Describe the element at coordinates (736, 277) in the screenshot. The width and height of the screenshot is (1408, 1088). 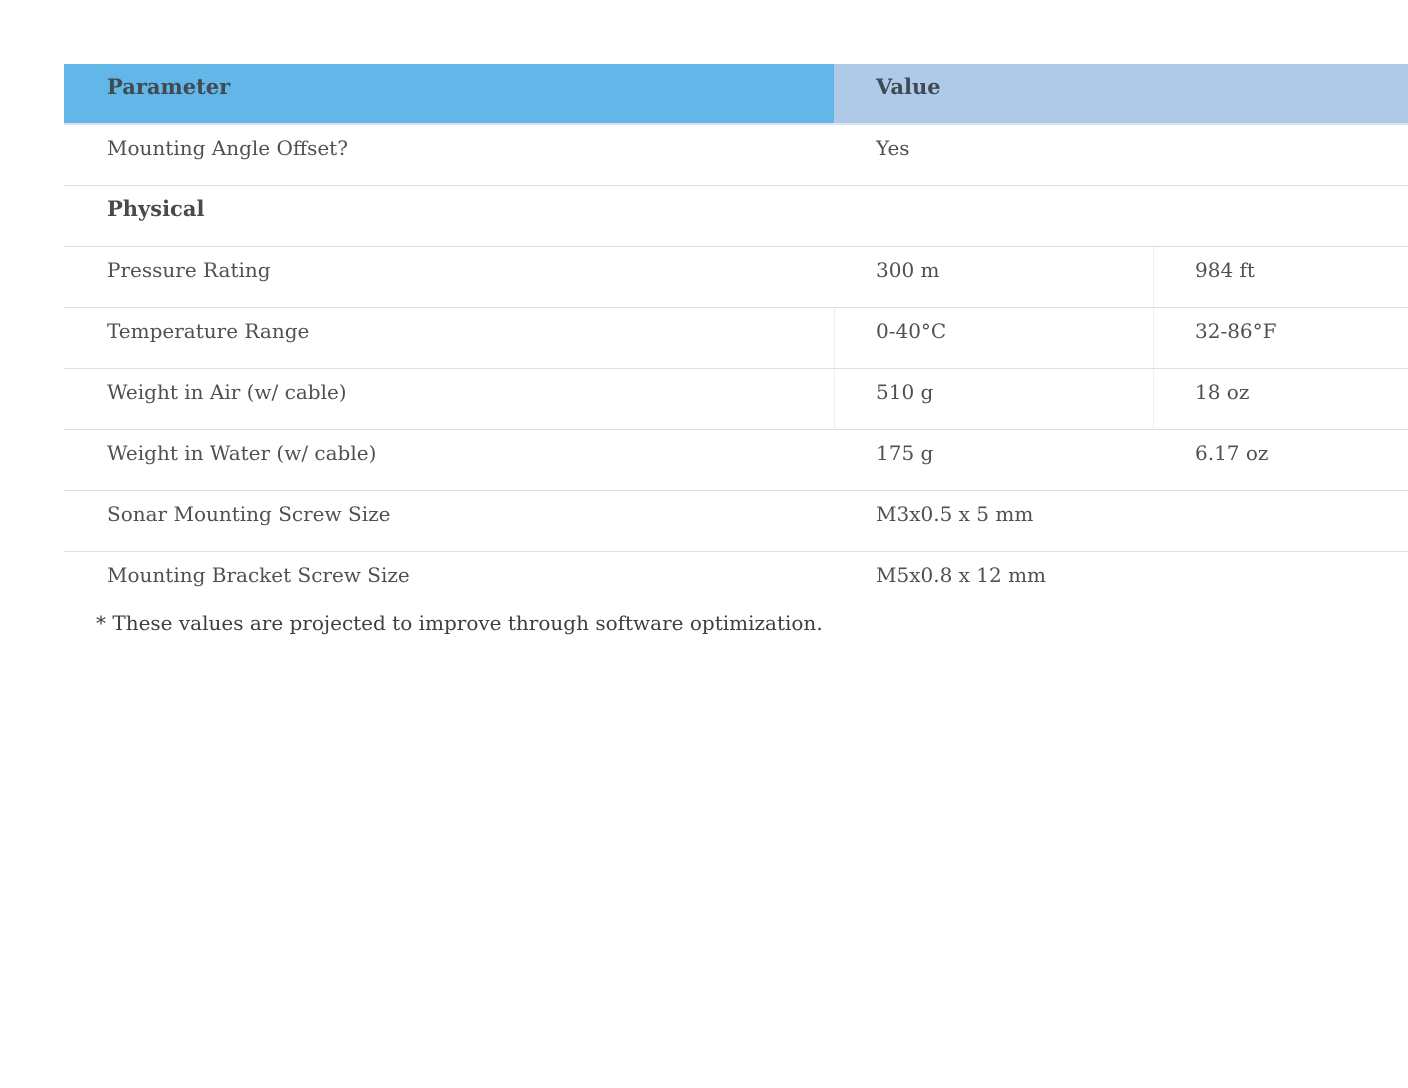
I see `table-row: Pressure Rating 300 m 984 ft` at that location.